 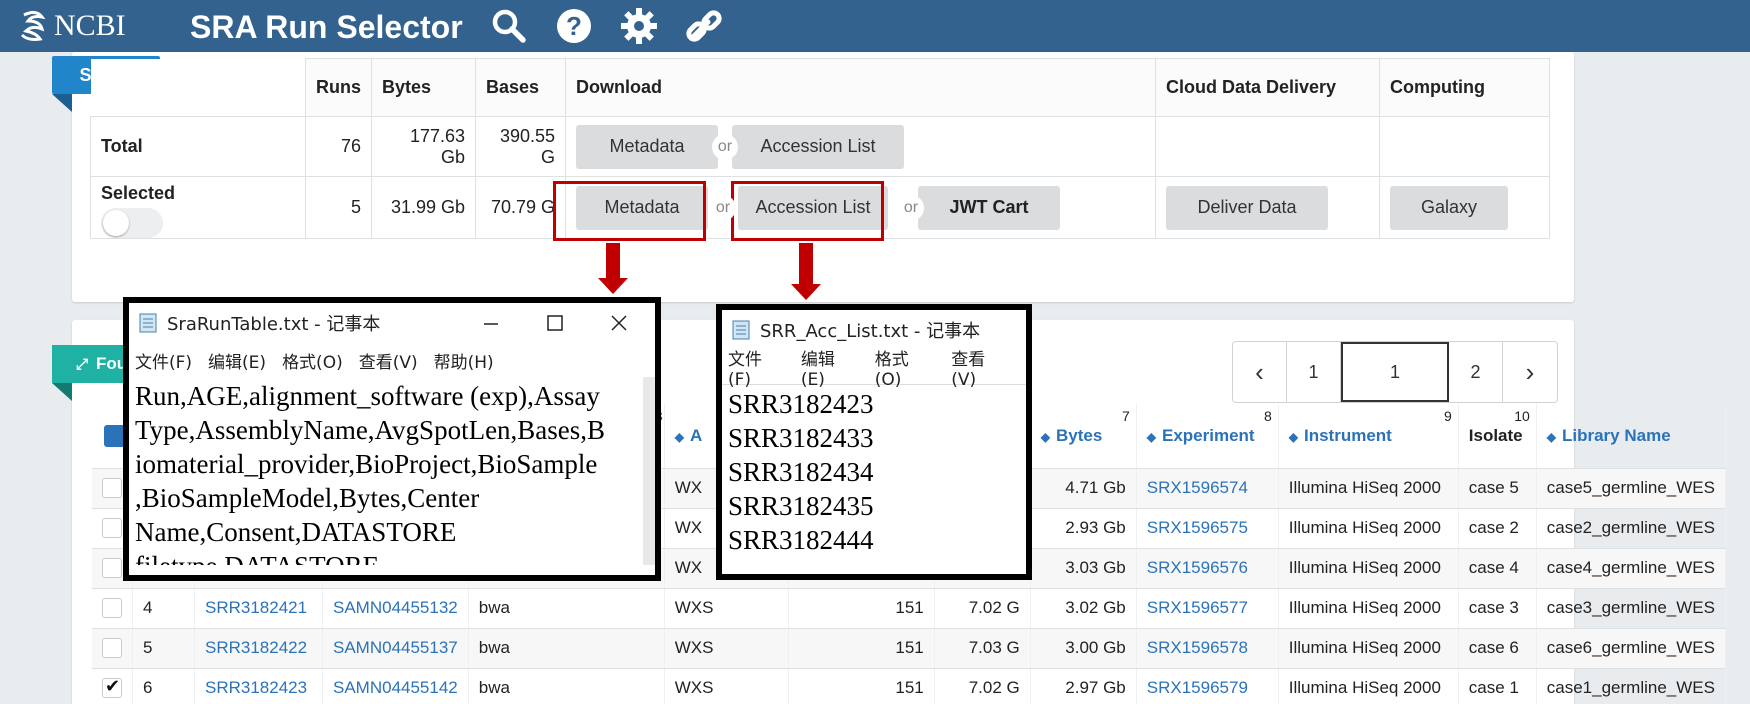 I want to click on minimize-button, so click(x=491, y=323).